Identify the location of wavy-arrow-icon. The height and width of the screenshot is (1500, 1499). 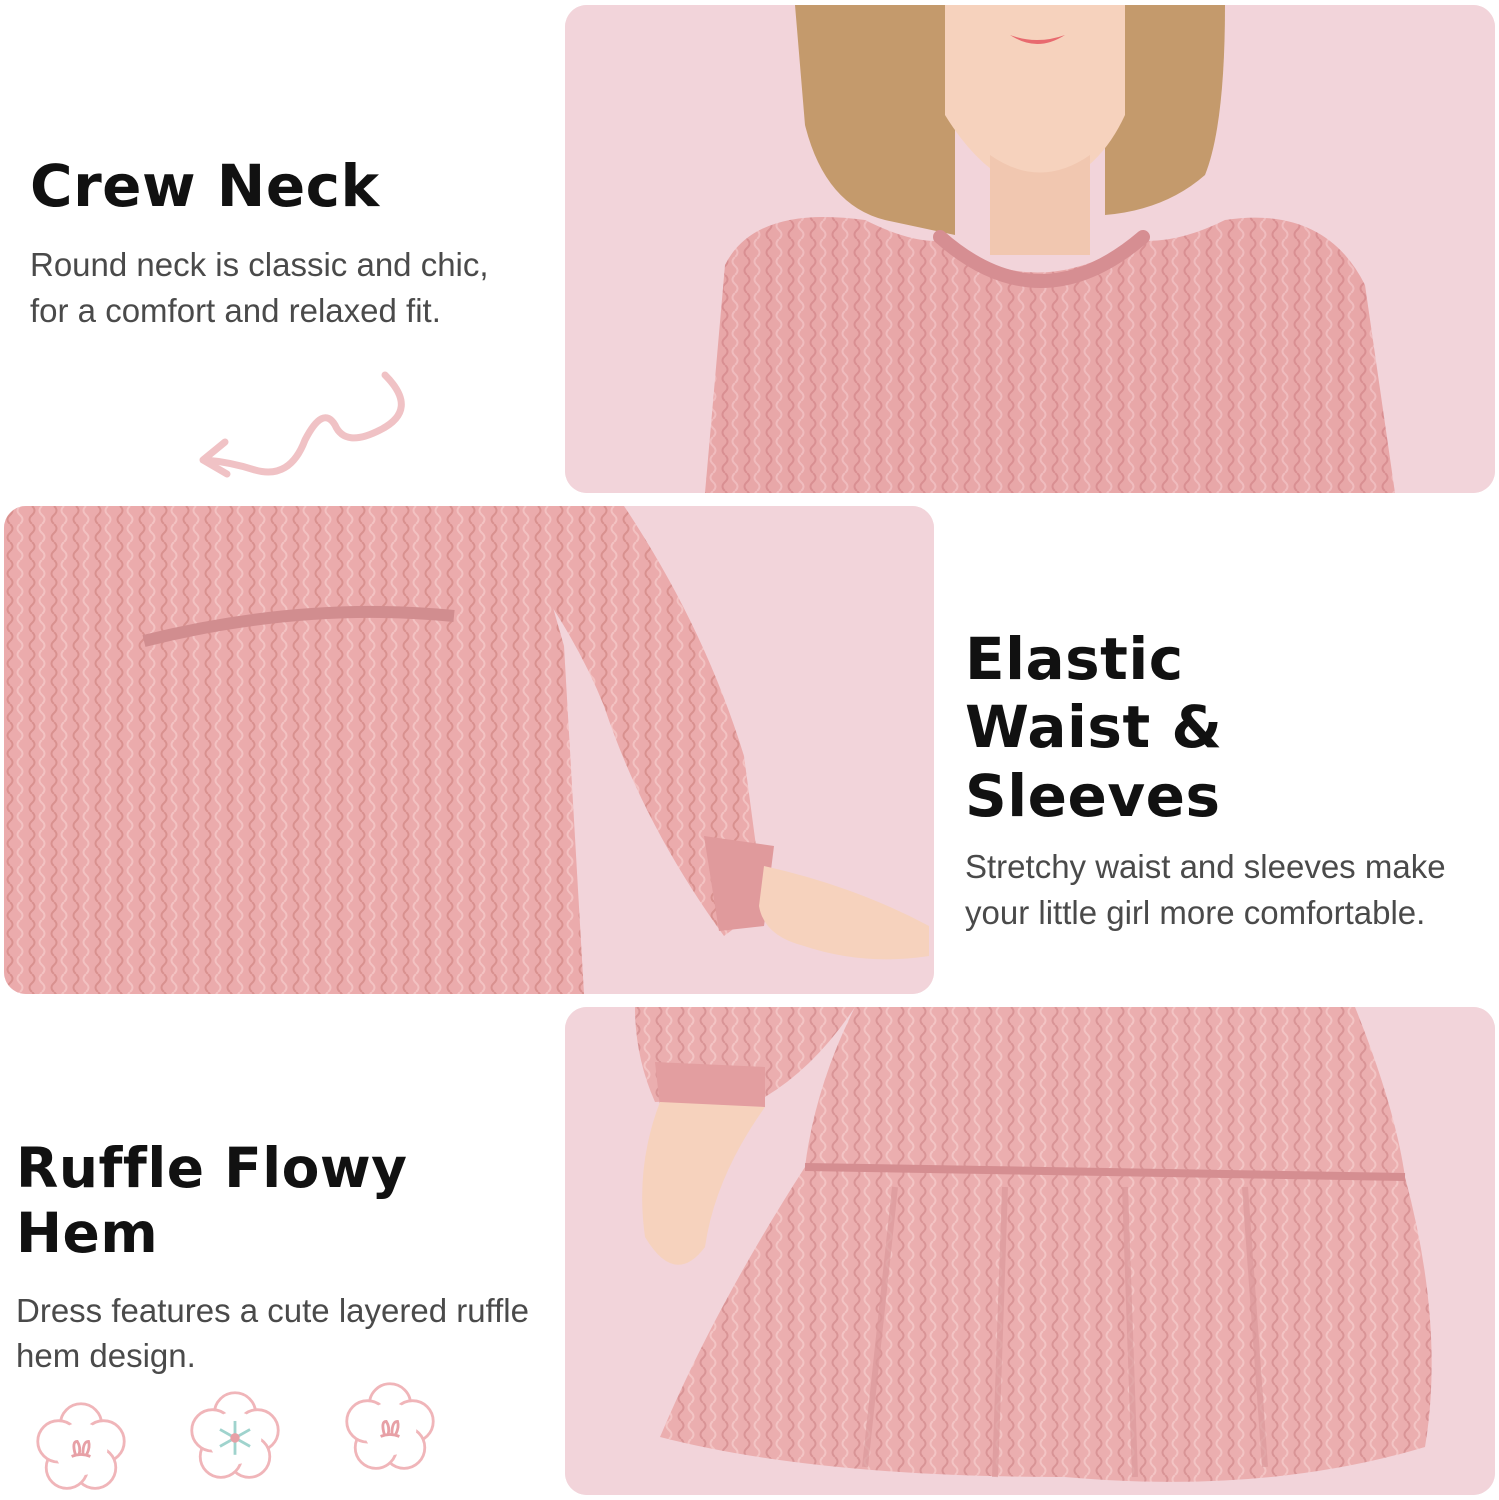
(305, 430).